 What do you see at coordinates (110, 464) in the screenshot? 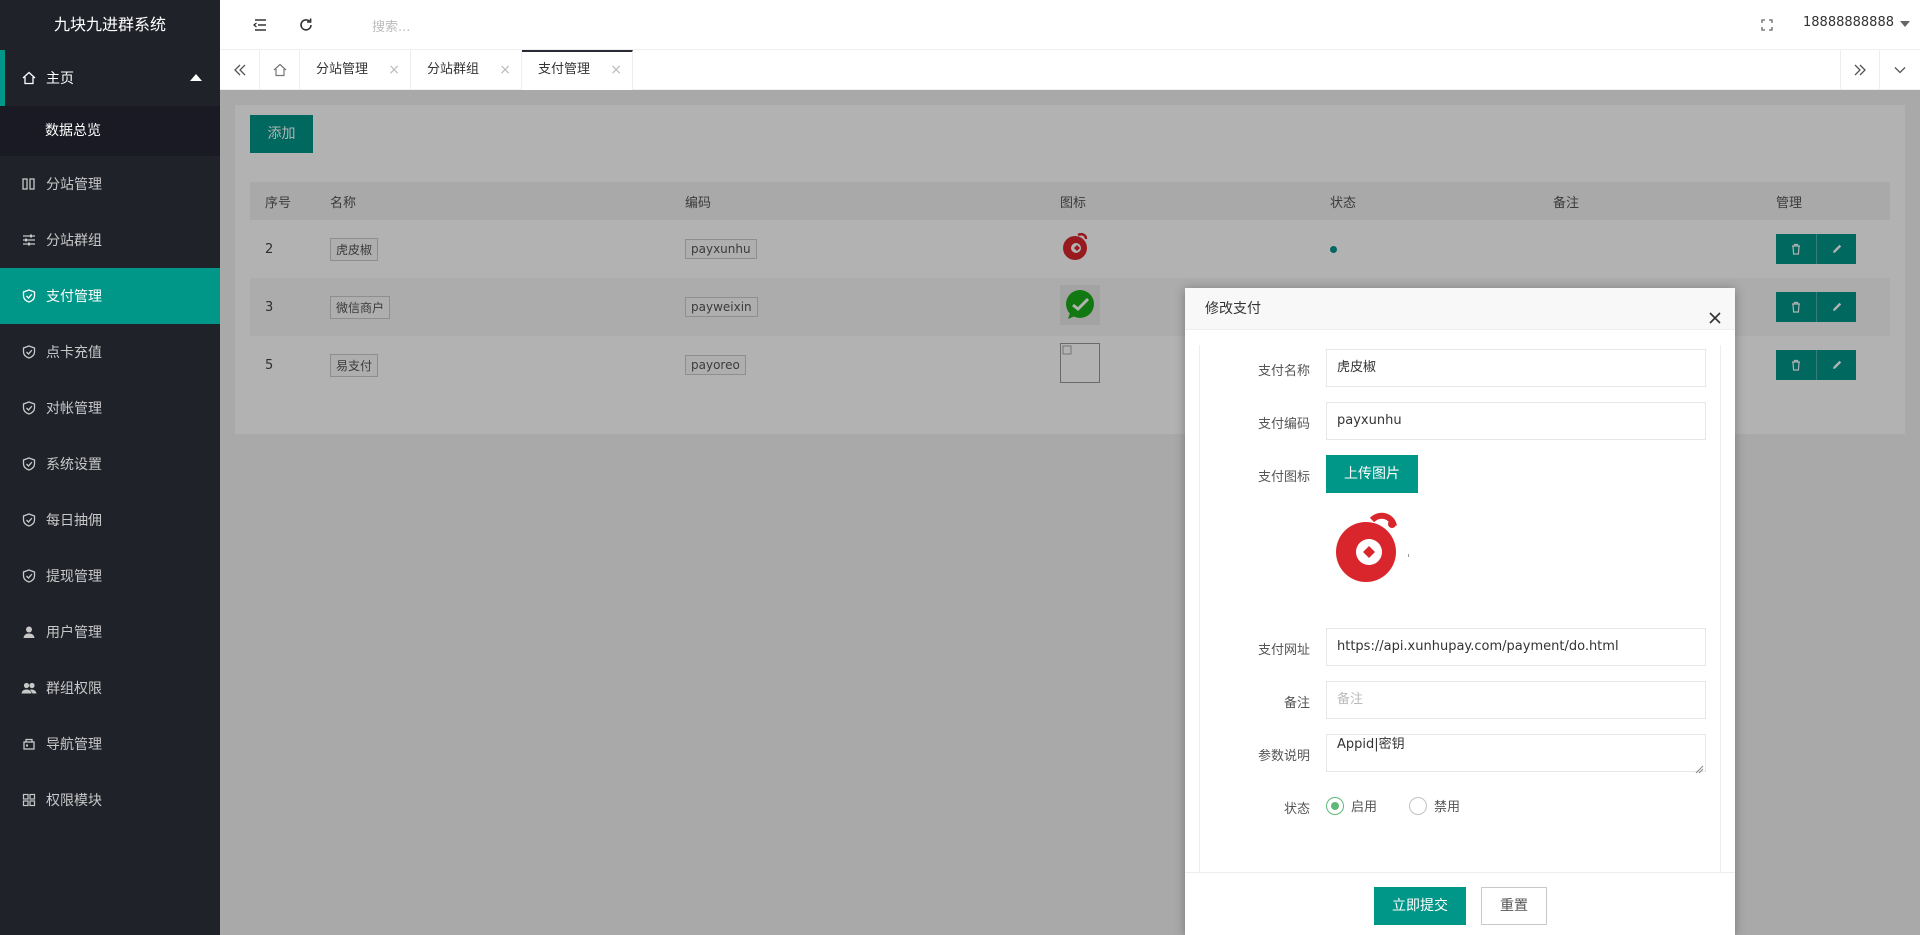
I see `sidebar-item-system-settings: 系统设置` at bounding box center [110, 464].